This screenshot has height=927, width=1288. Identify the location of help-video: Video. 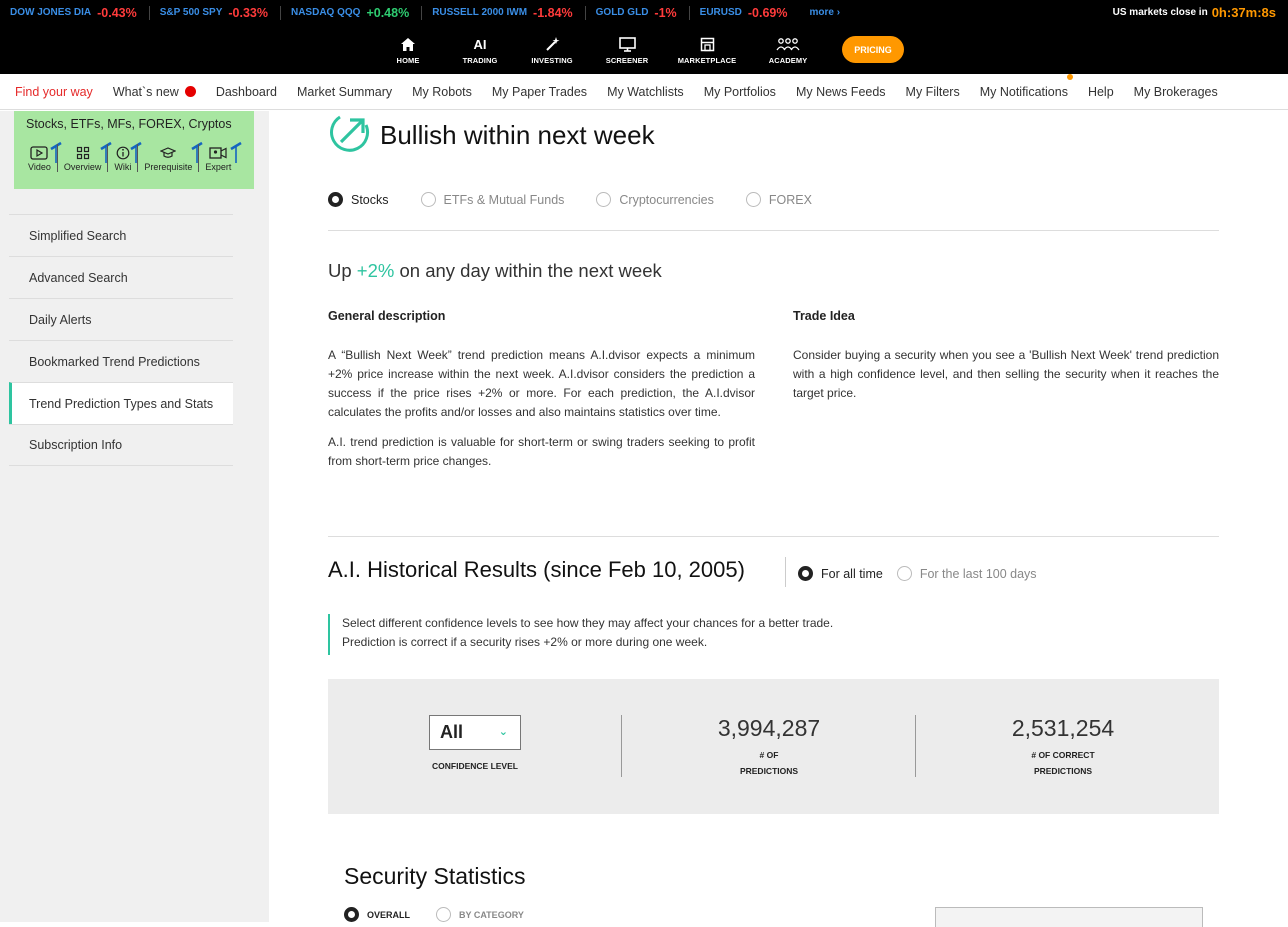
(42, 156).